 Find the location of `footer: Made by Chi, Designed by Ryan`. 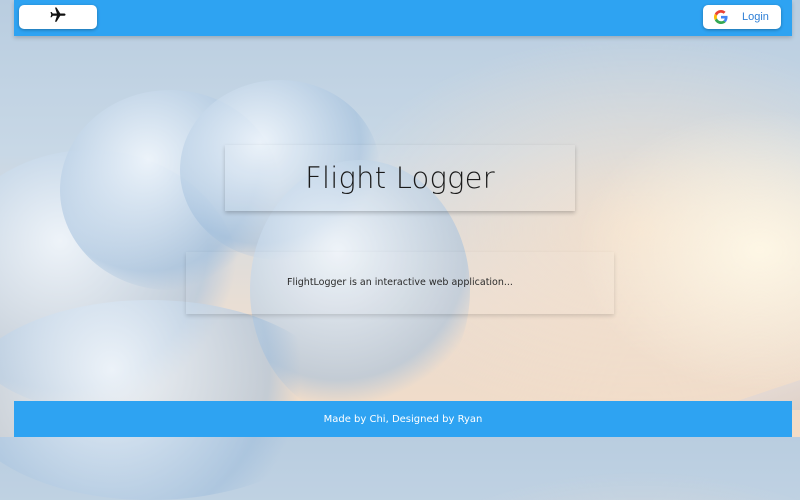

footer: Made by Chi, Designed by Ryan is located at coordinates (403, 419).